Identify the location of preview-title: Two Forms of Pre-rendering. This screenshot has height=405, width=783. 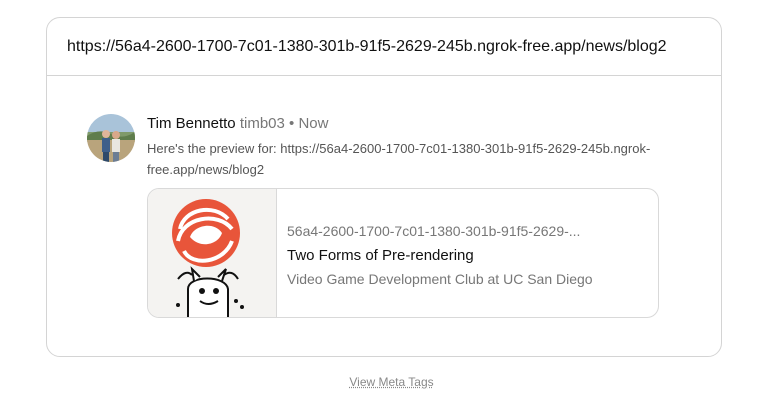
(380, 255).